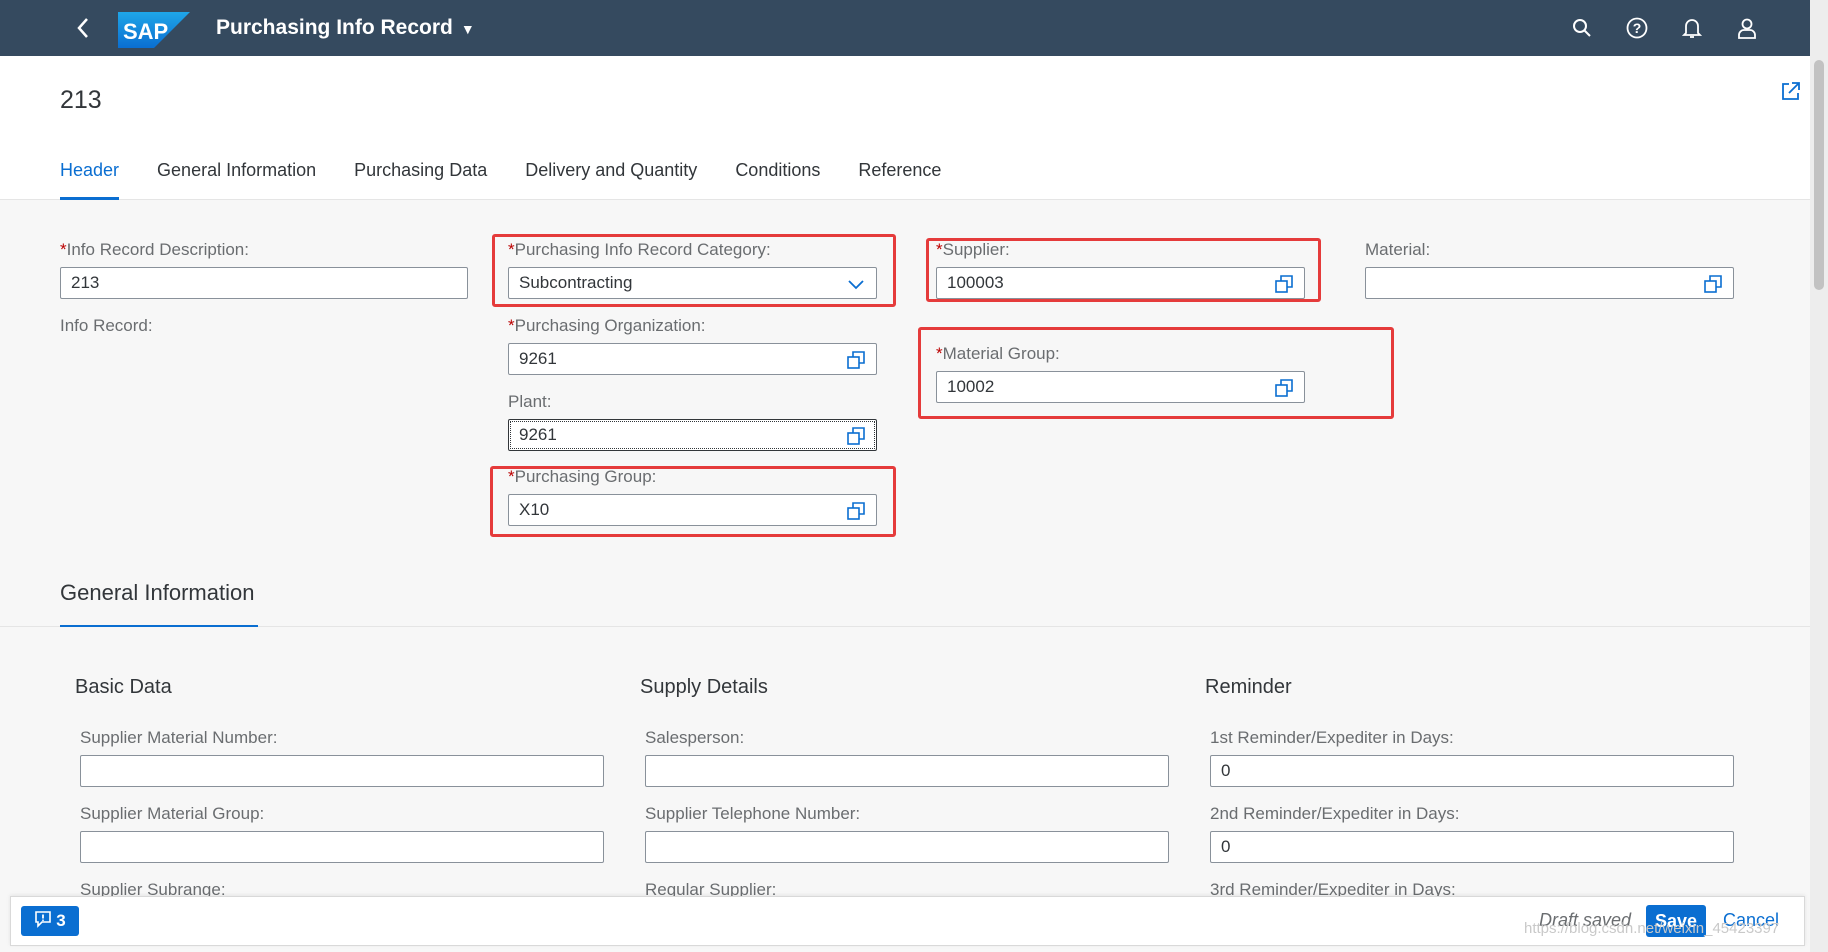  I want to click on app-title: Purchasing Info Record, so click(334, 27).